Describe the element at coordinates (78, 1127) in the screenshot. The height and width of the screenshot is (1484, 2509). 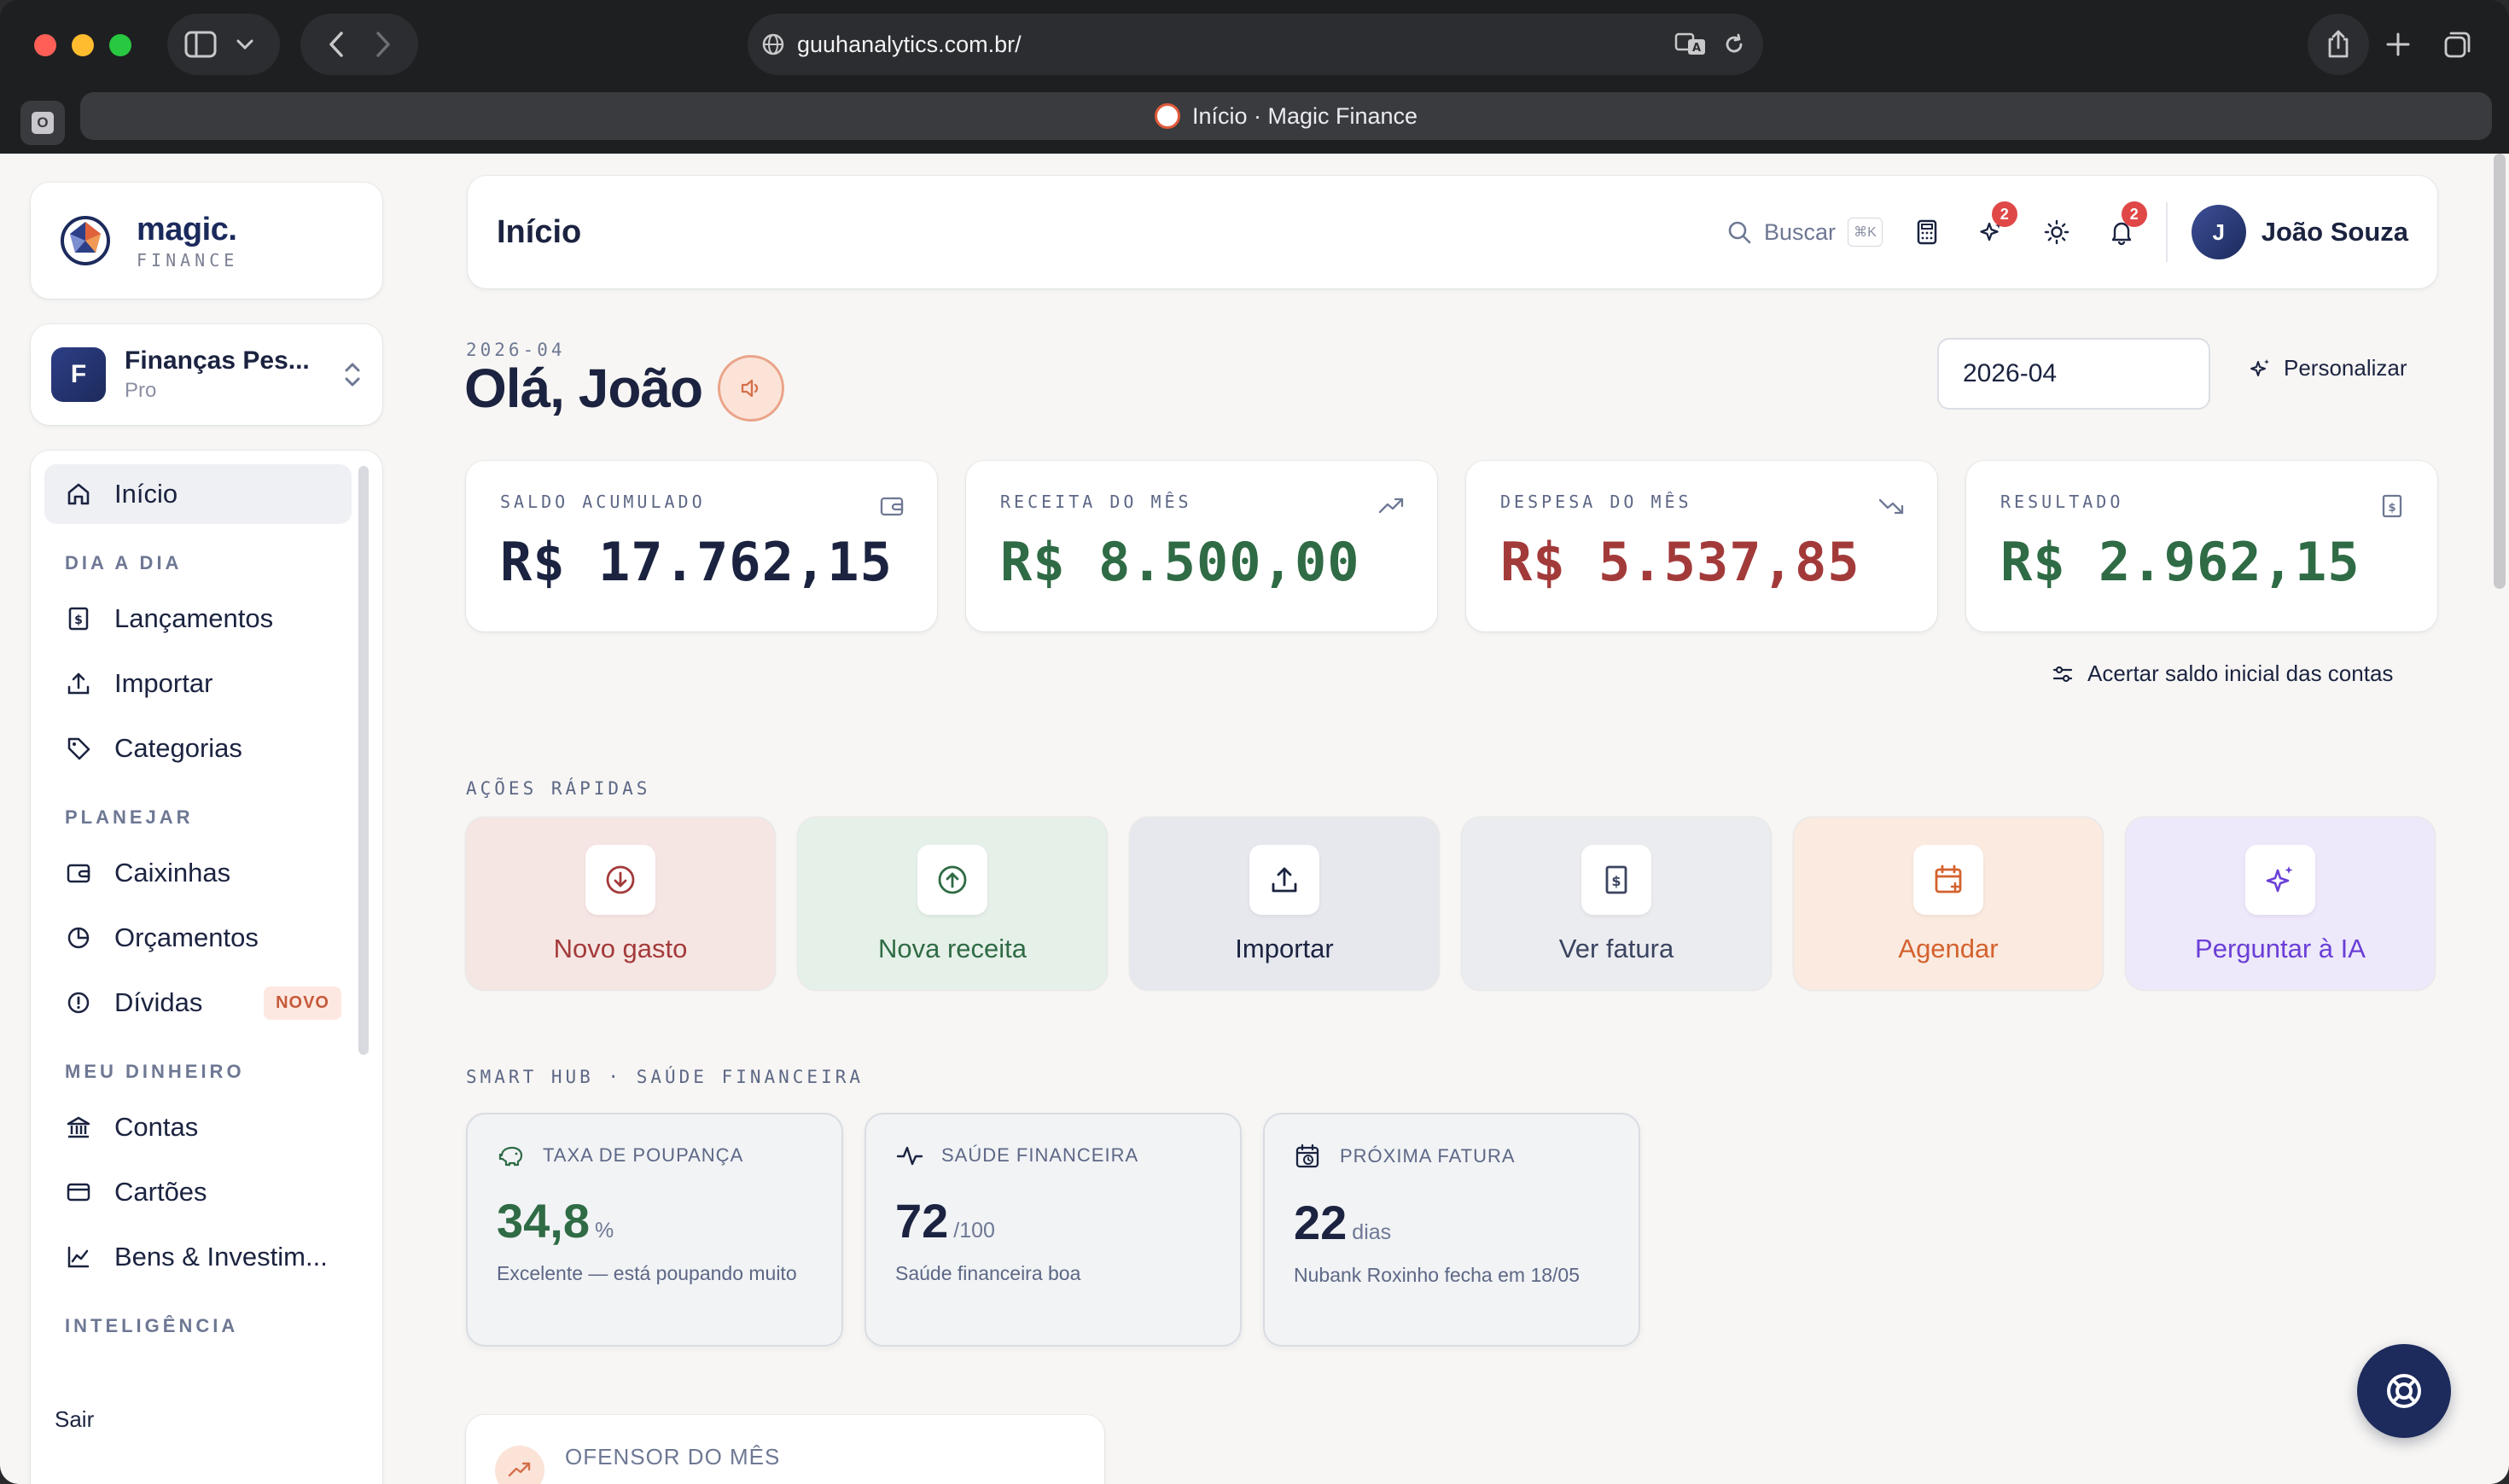
I see `bank-icon` at that location.